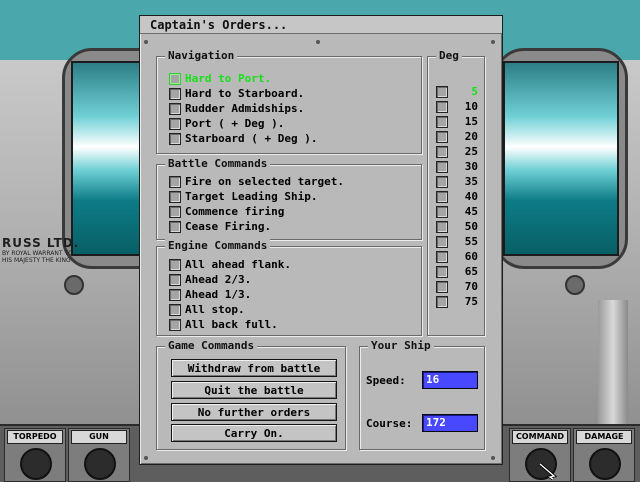 This screenshot has height=482, width=640. I want to click on nav-option-starboard-deg: Starboard ( + Deg )., so click(243, 138).